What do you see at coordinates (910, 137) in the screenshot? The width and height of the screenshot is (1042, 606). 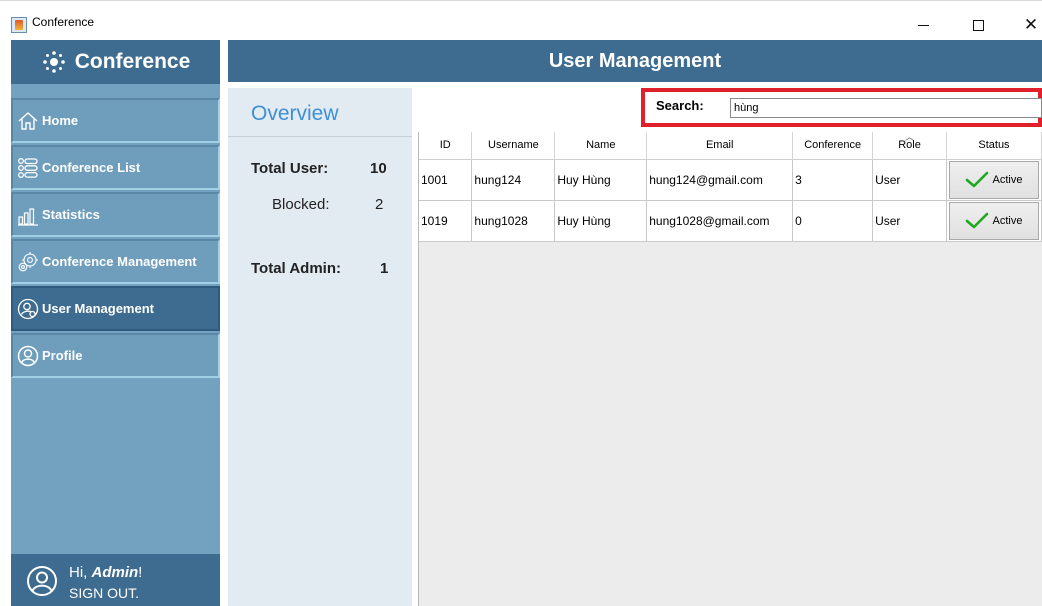 I see `sort-ascending-icon: ︿` at bounding box center [910, 137].